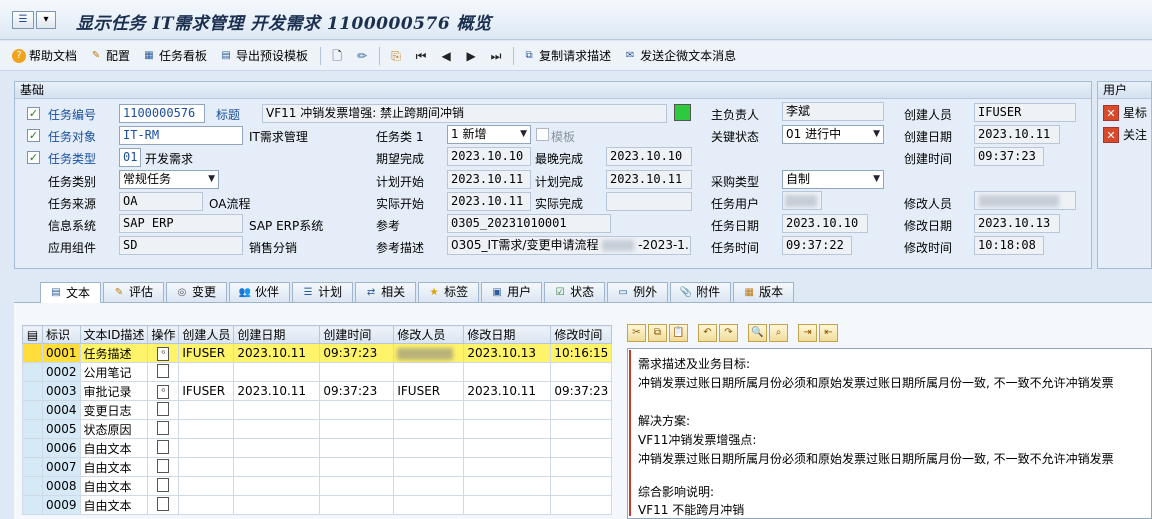  Describe the element at coordinates (701, 292) in the screenshot. I see `tab-attachment: 📎 附件` at that location.